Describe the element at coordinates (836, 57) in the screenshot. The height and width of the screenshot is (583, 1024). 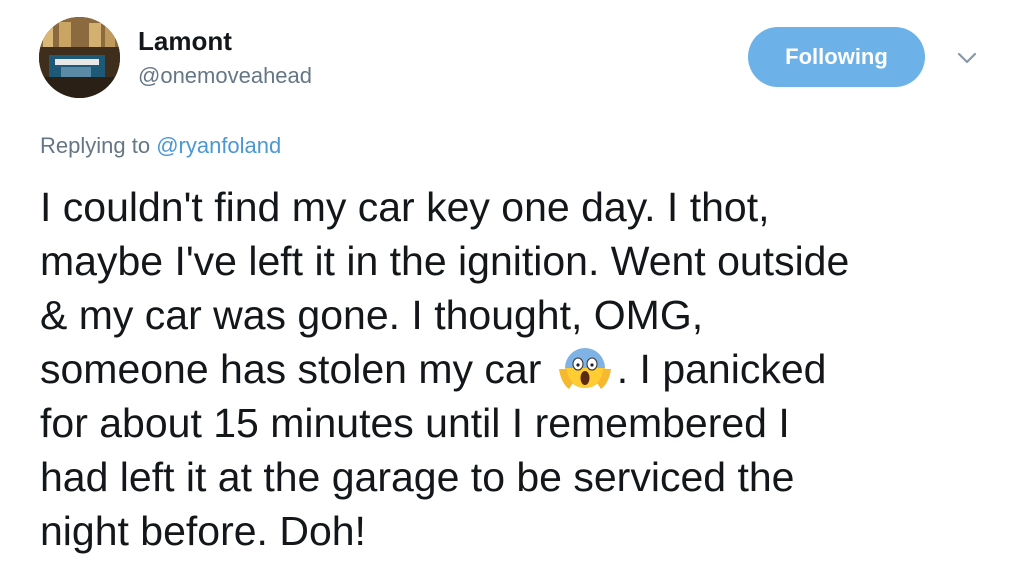
I see `following-button: Following` at that location.